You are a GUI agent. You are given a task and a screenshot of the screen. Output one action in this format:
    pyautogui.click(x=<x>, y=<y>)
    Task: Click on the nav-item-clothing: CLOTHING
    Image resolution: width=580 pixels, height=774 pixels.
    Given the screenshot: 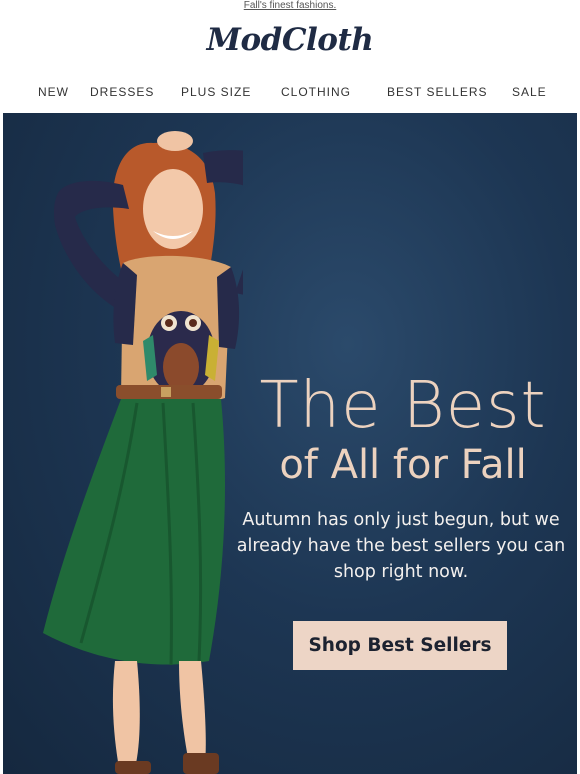 What is the action you would take?
    pyautogui.click(x=316, y=92)
    